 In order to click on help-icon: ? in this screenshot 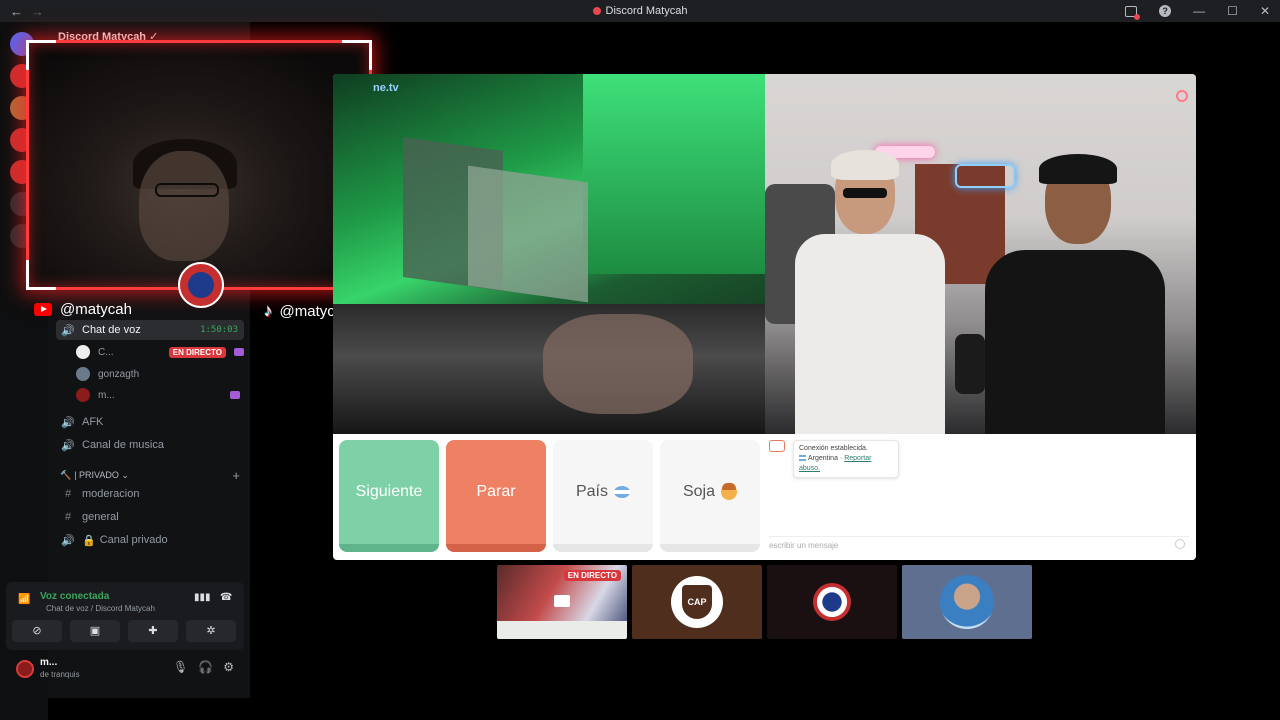, I will do `click(1165, 11)`.